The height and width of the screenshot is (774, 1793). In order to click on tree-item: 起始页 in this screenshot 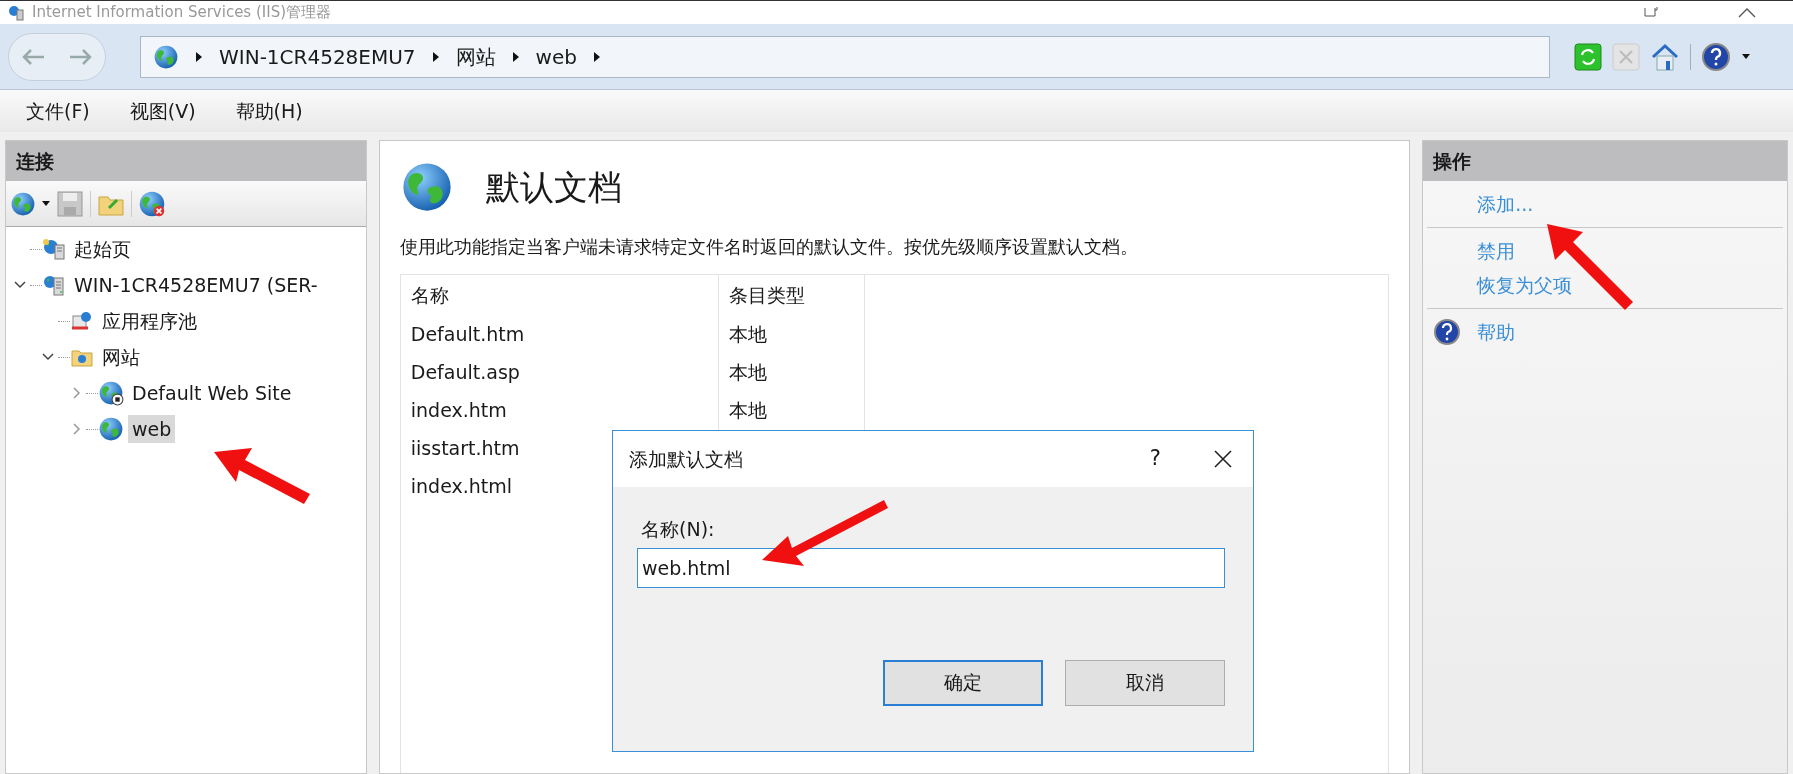, I will do `click(102, 249)`.